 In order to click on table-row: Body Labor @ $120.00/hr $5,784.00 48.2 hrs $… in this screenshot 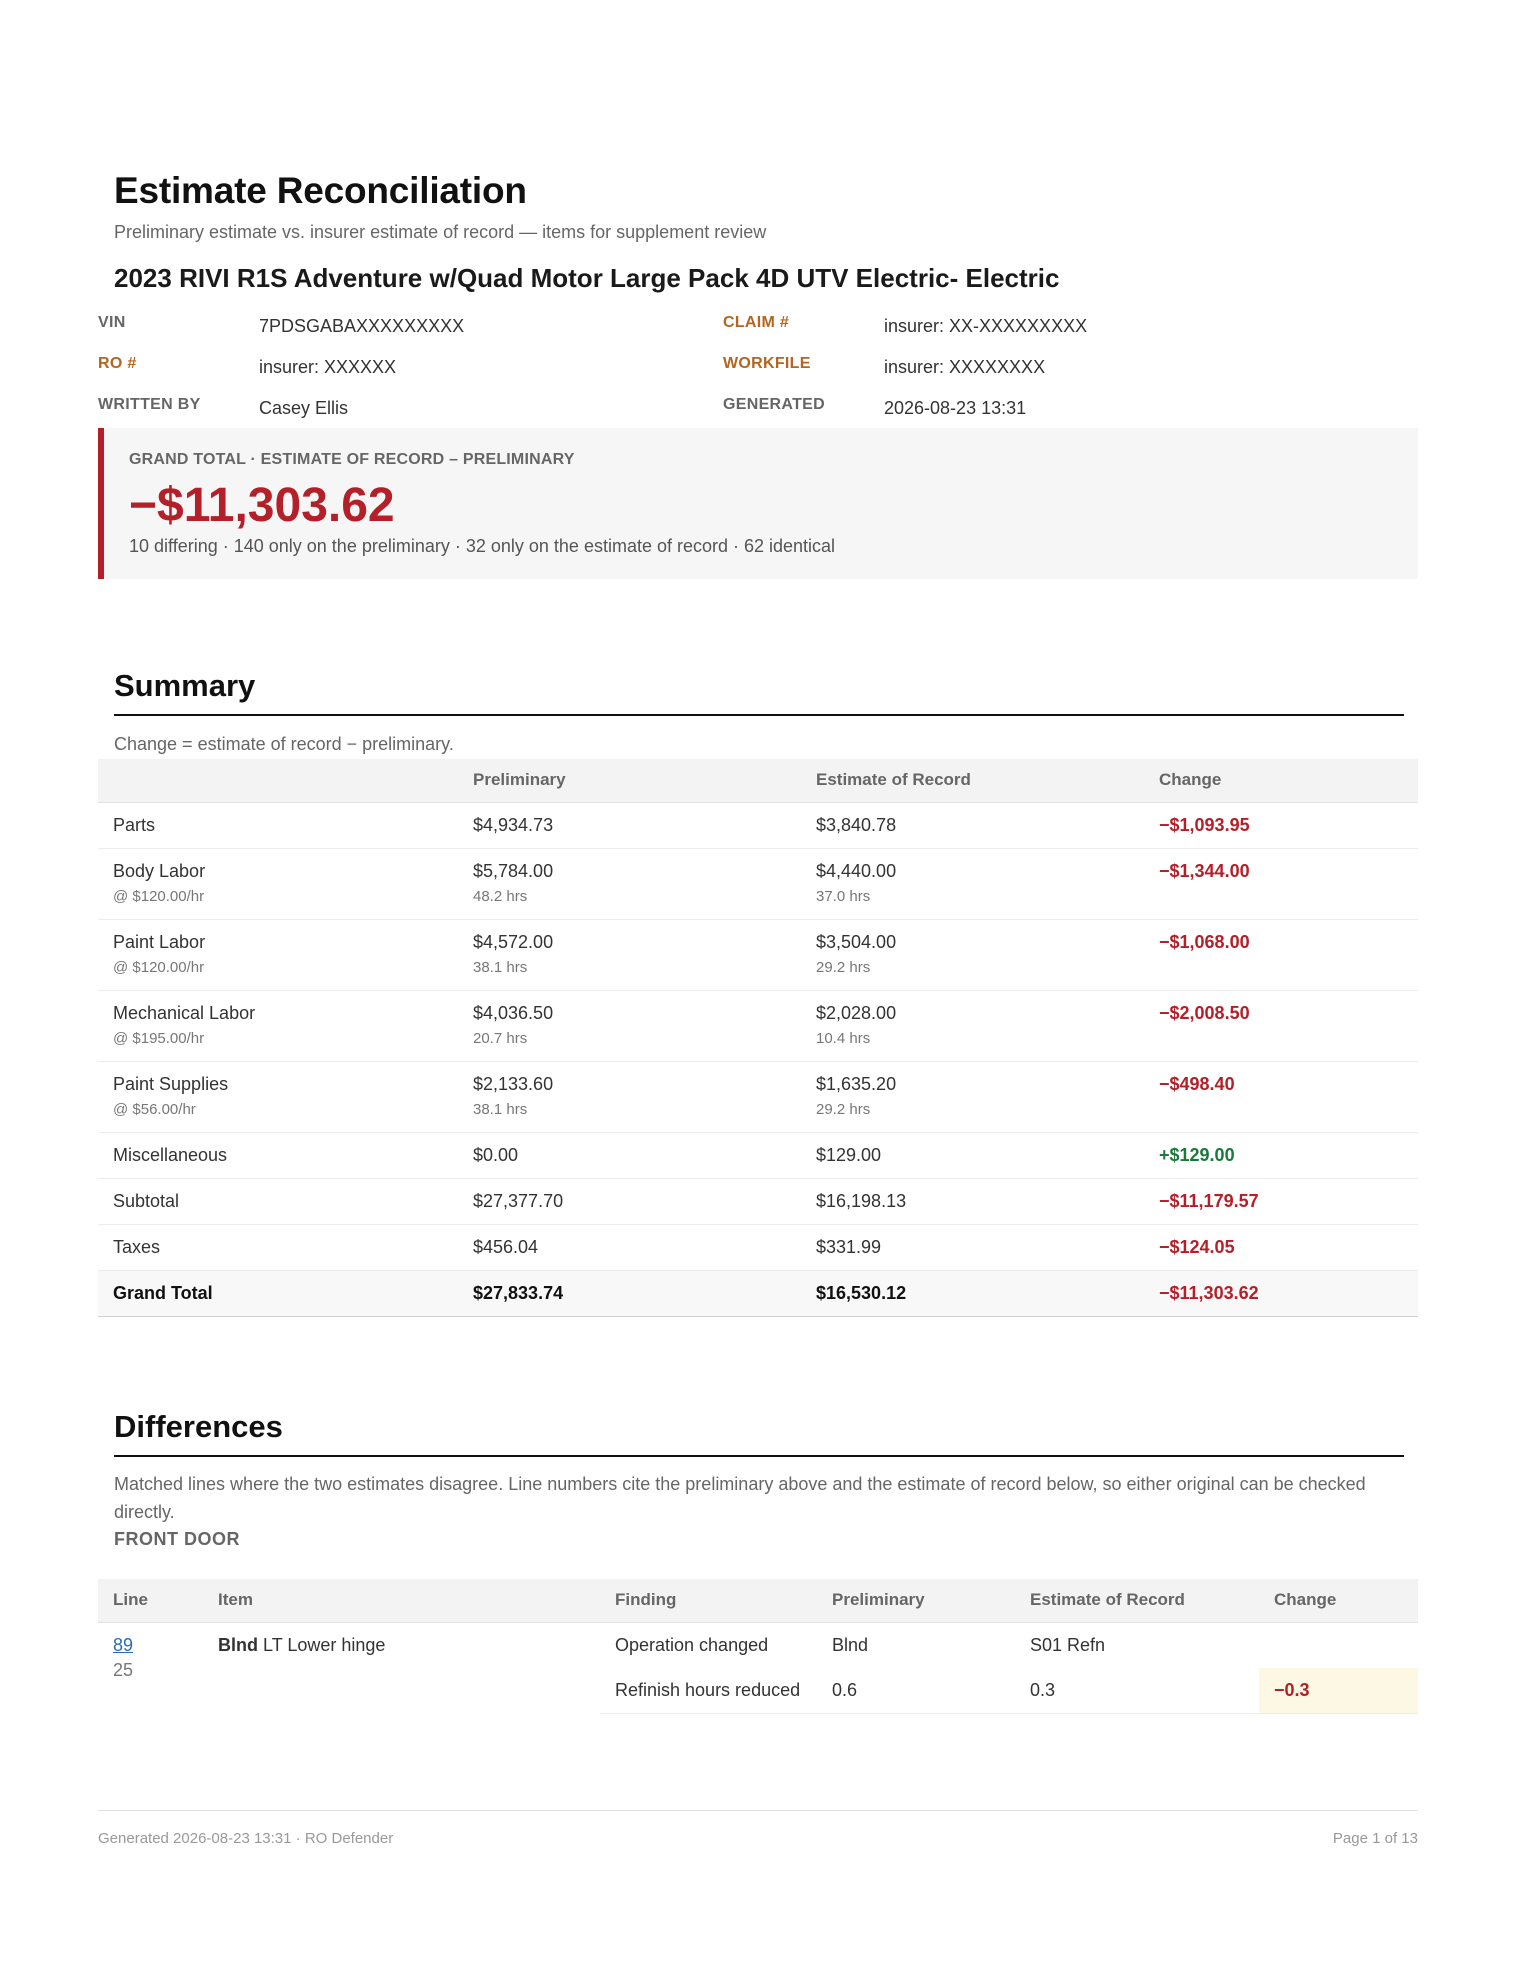, I will do `click(758, 884)`.